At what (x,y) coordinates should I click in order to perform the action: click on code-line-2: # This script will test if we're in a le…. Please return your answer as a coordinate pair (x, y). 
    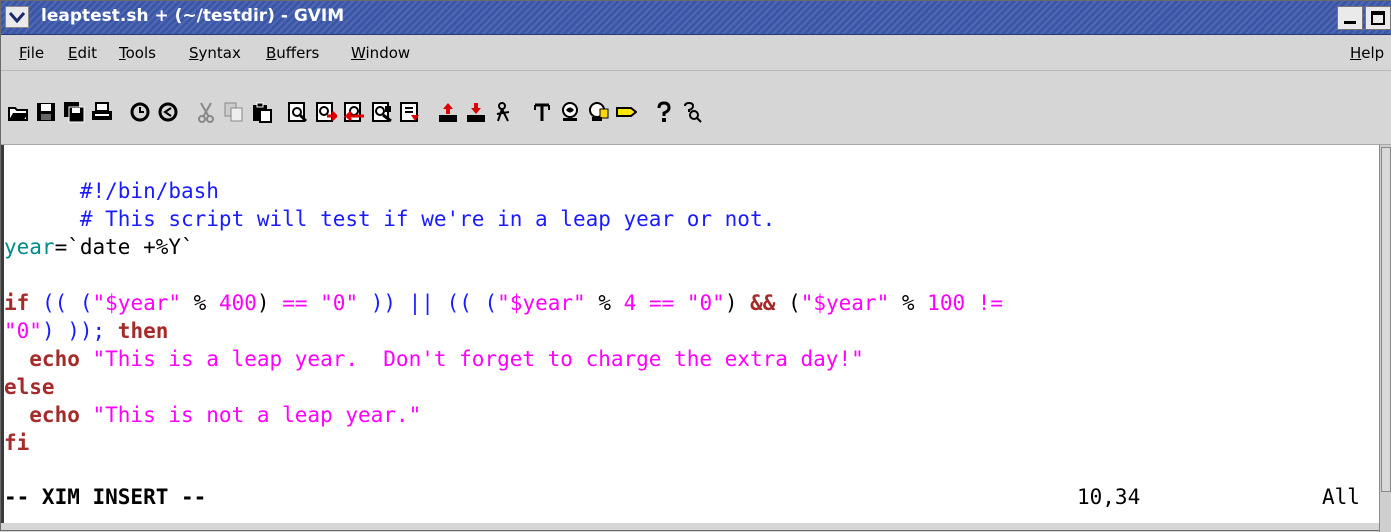
    Looking at the image, I should click on (389, 204).